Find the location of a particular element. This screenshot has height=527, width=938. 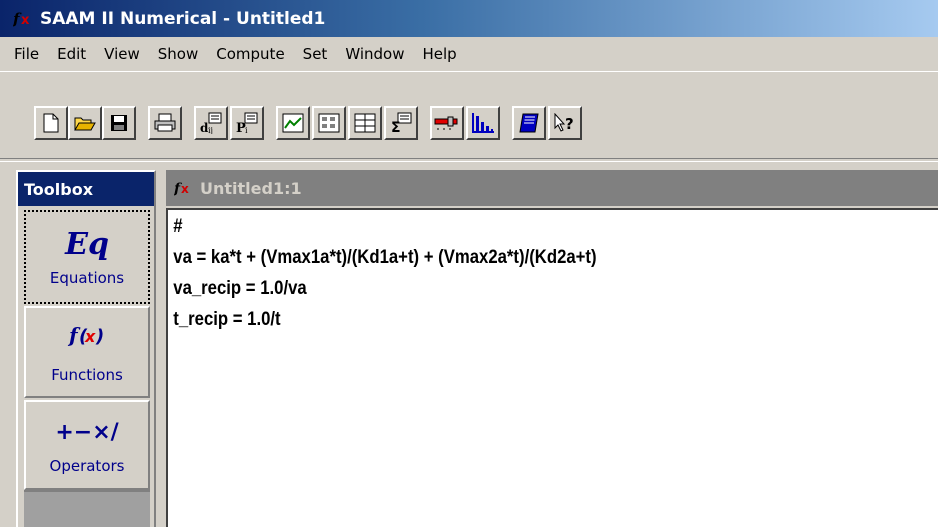

columns-icon is located at coordinates (365, 123).